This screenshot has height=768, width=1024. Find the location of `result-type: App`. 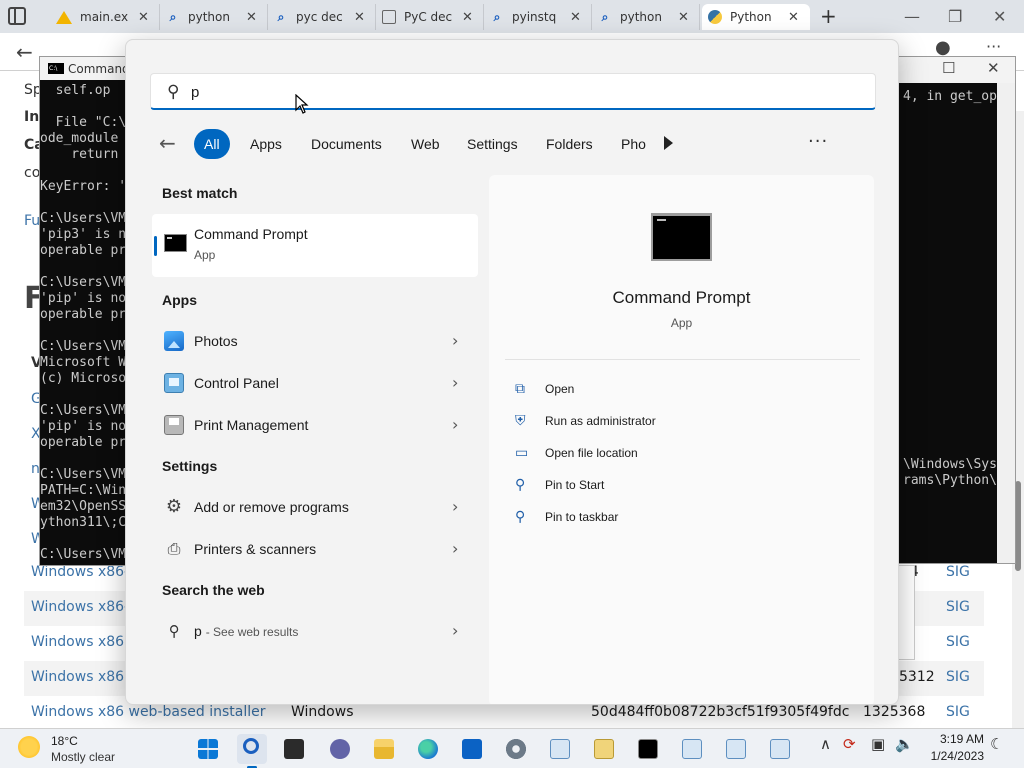

result-type: App is located at coordinates (205, 255).